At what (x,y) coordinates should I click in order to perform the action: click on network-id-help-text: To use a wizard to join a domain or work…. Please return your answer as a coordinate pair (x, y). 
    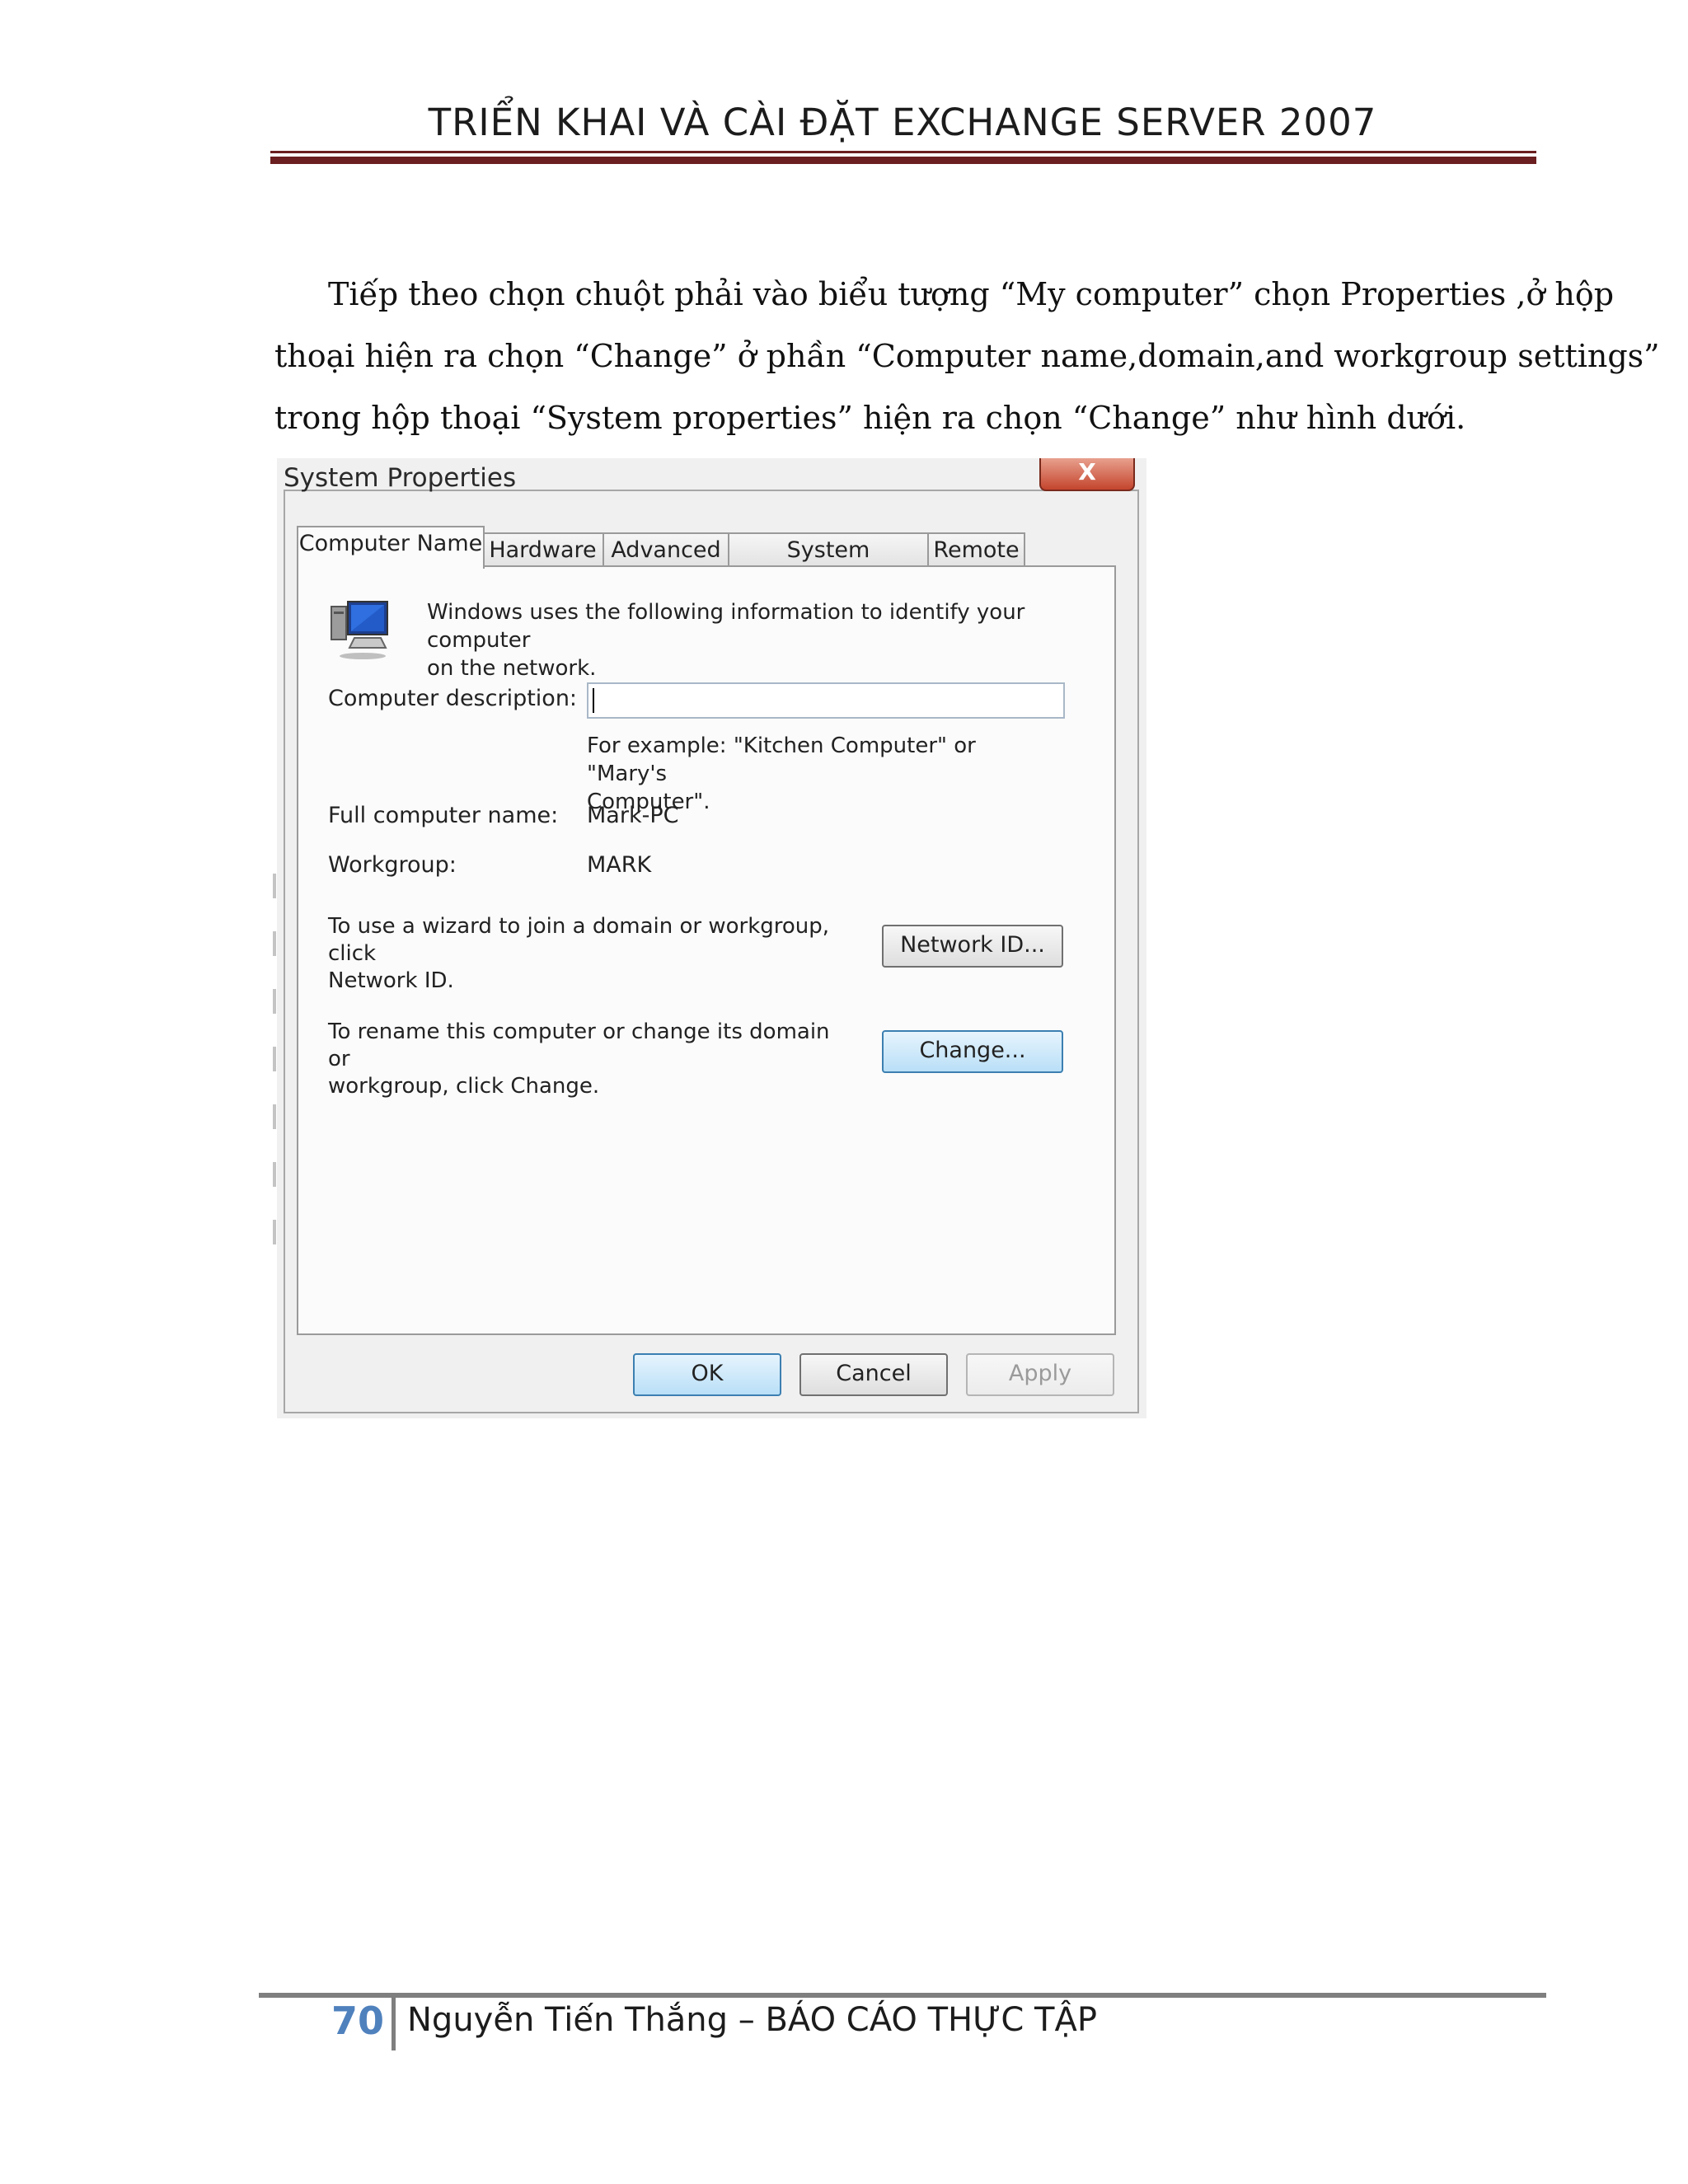
    Looking at the image, I should click on (592, 954).